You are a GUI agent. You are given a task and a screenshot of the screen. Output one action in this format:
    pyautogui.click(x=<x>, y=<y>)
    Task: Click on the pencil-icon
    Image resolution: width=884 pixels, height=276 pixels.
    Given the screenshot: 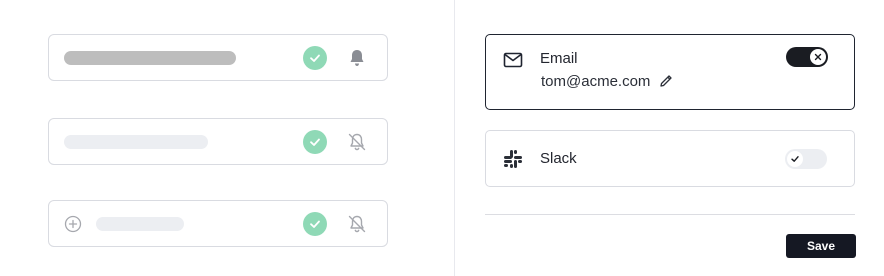 What is the action you would take?
    pyautogui.click(x=666, y=81)
    